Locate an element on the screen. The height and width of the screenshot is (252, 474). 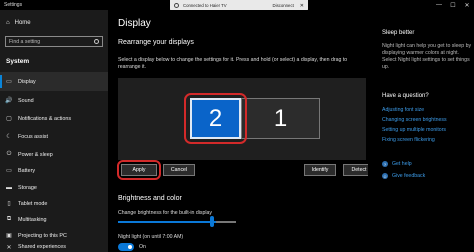
cancel-button: Cancel is located at coordinates (179, 170).